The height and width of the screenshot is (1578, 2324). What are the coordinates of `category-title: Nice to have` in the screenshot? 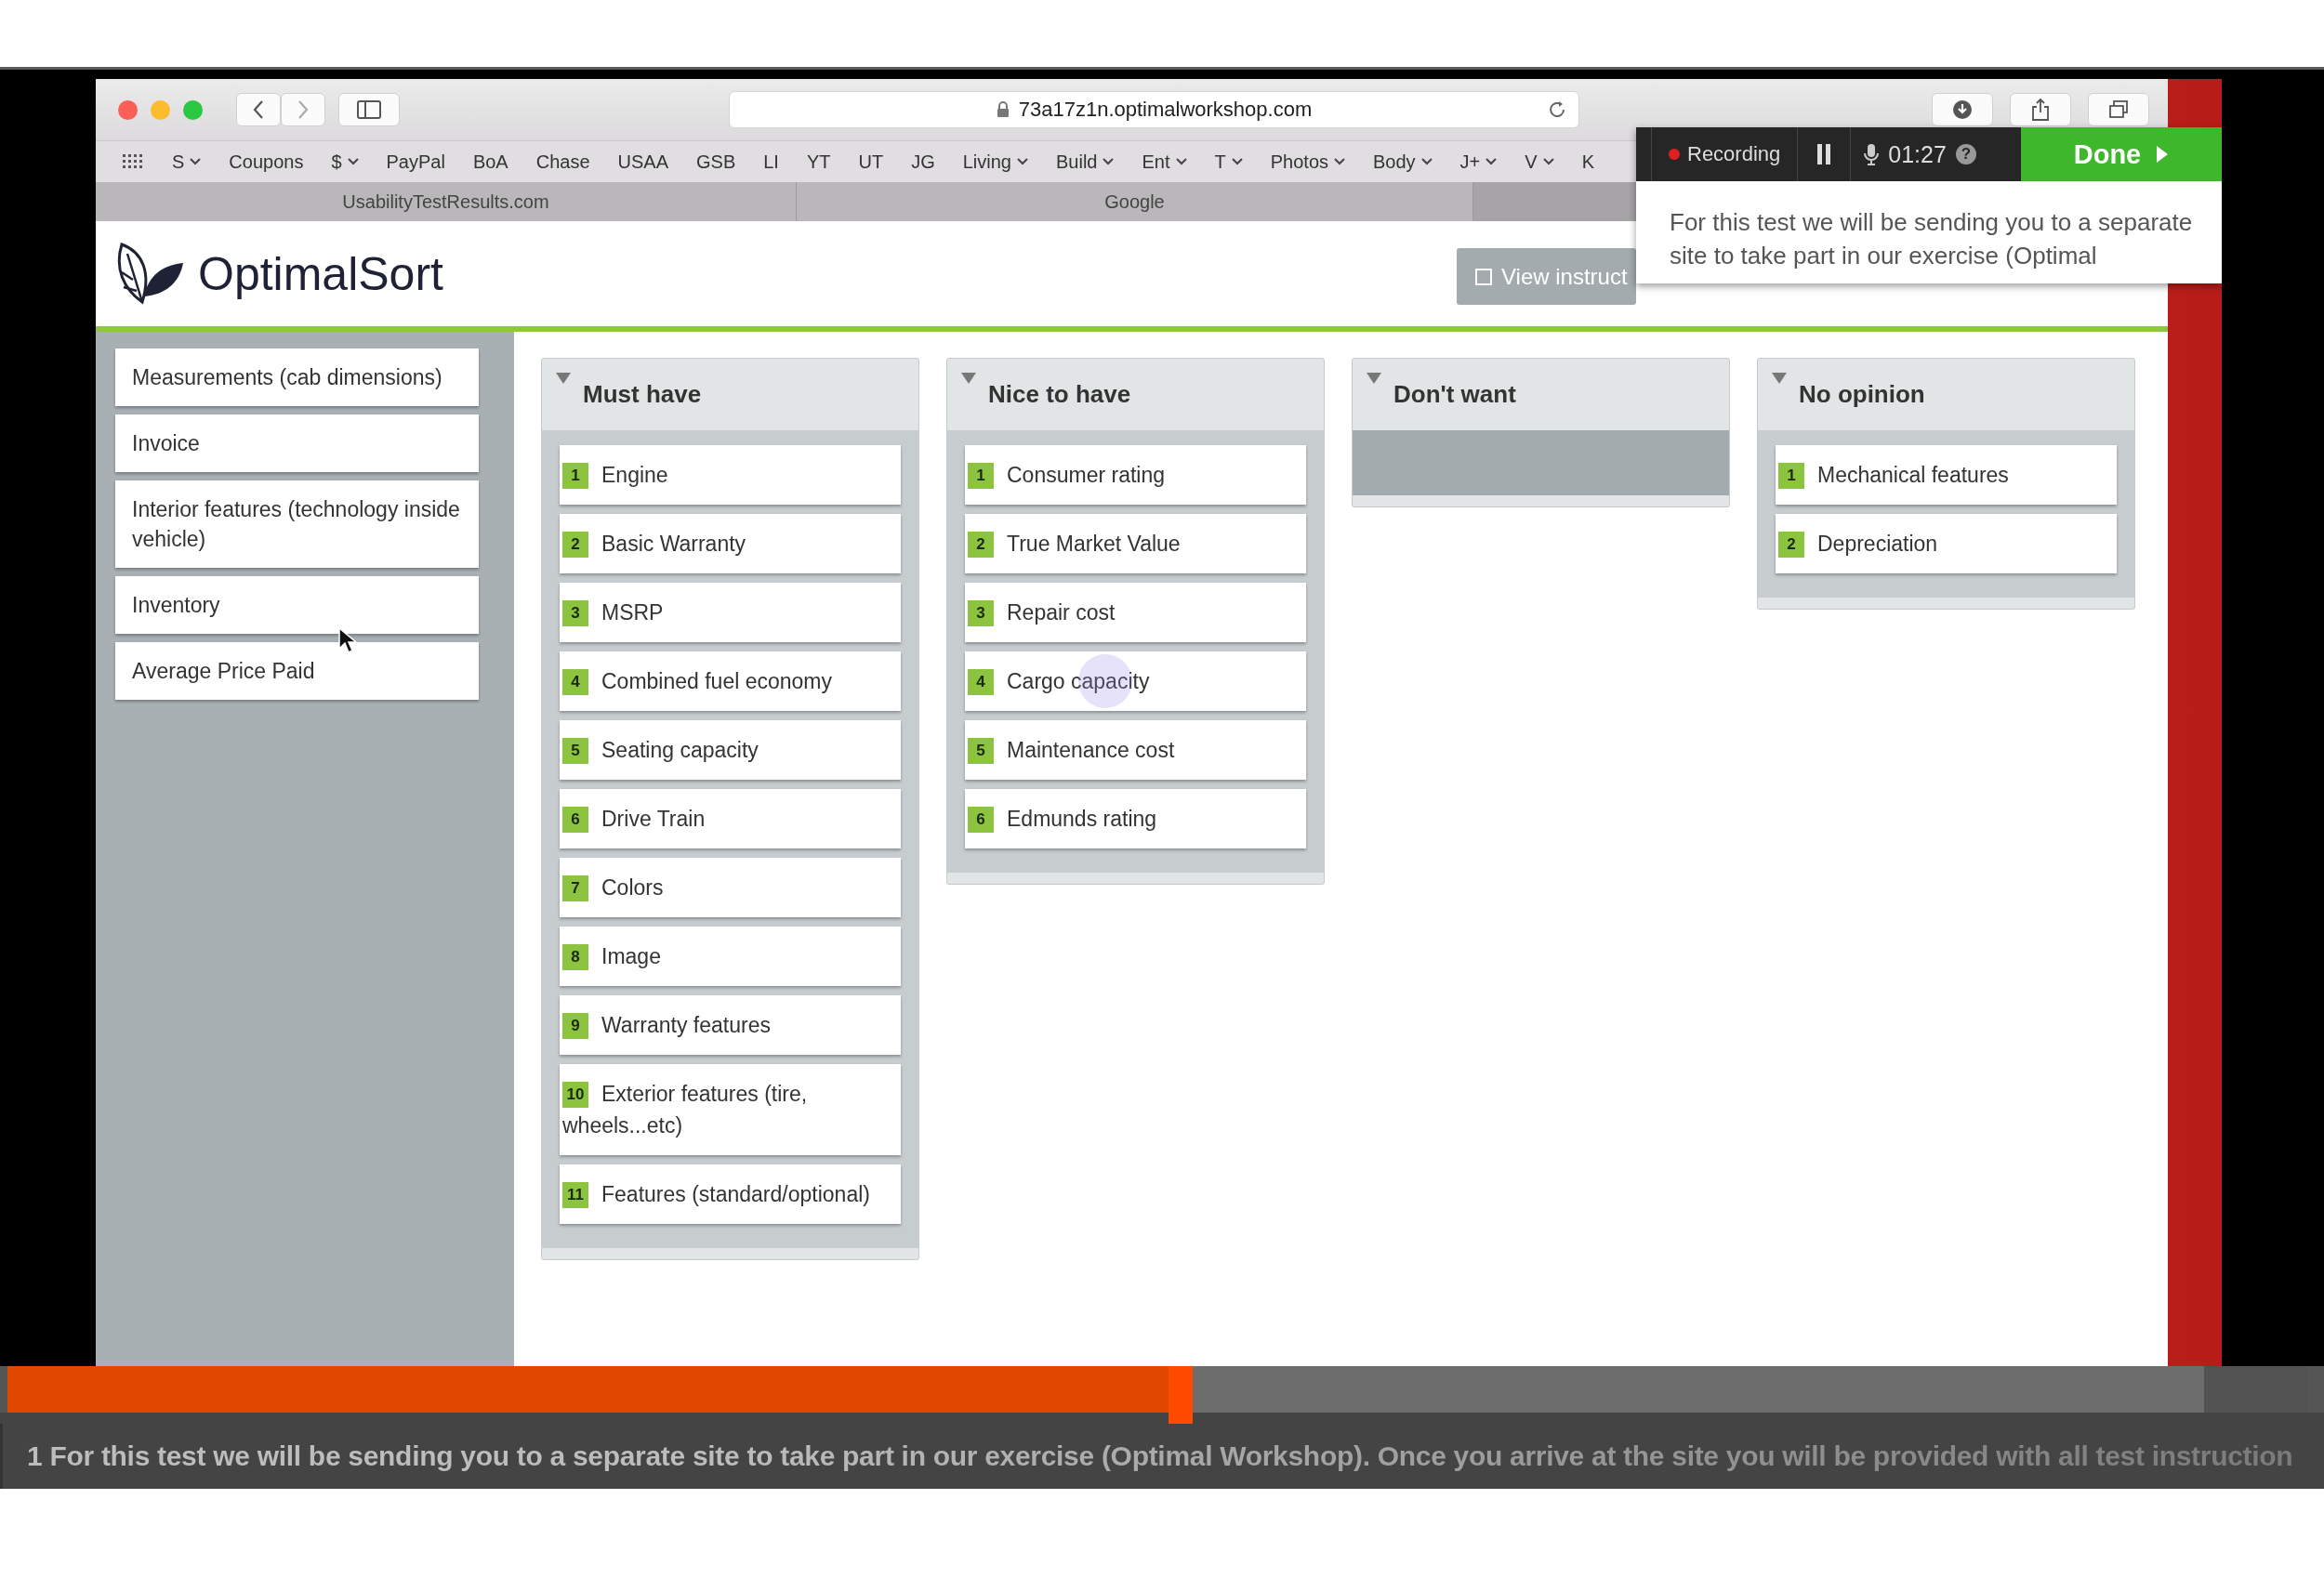 It's located at (1059, 394).